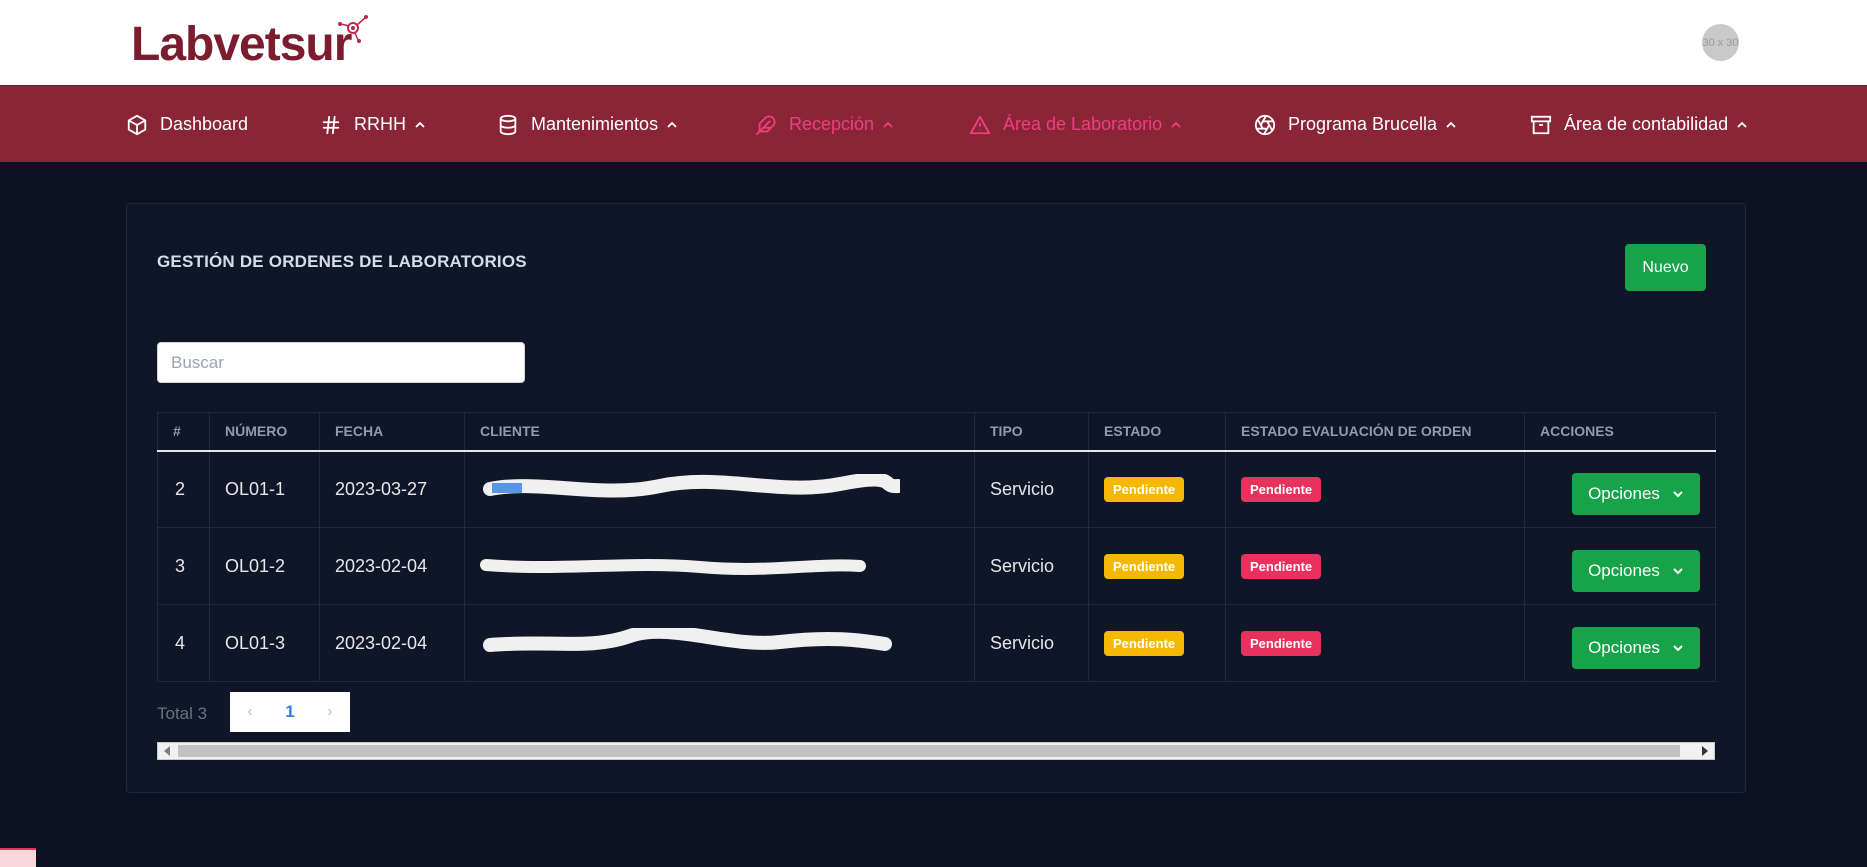  I want to click on nav-item-recepcion: Recepción, so click(824, 124).